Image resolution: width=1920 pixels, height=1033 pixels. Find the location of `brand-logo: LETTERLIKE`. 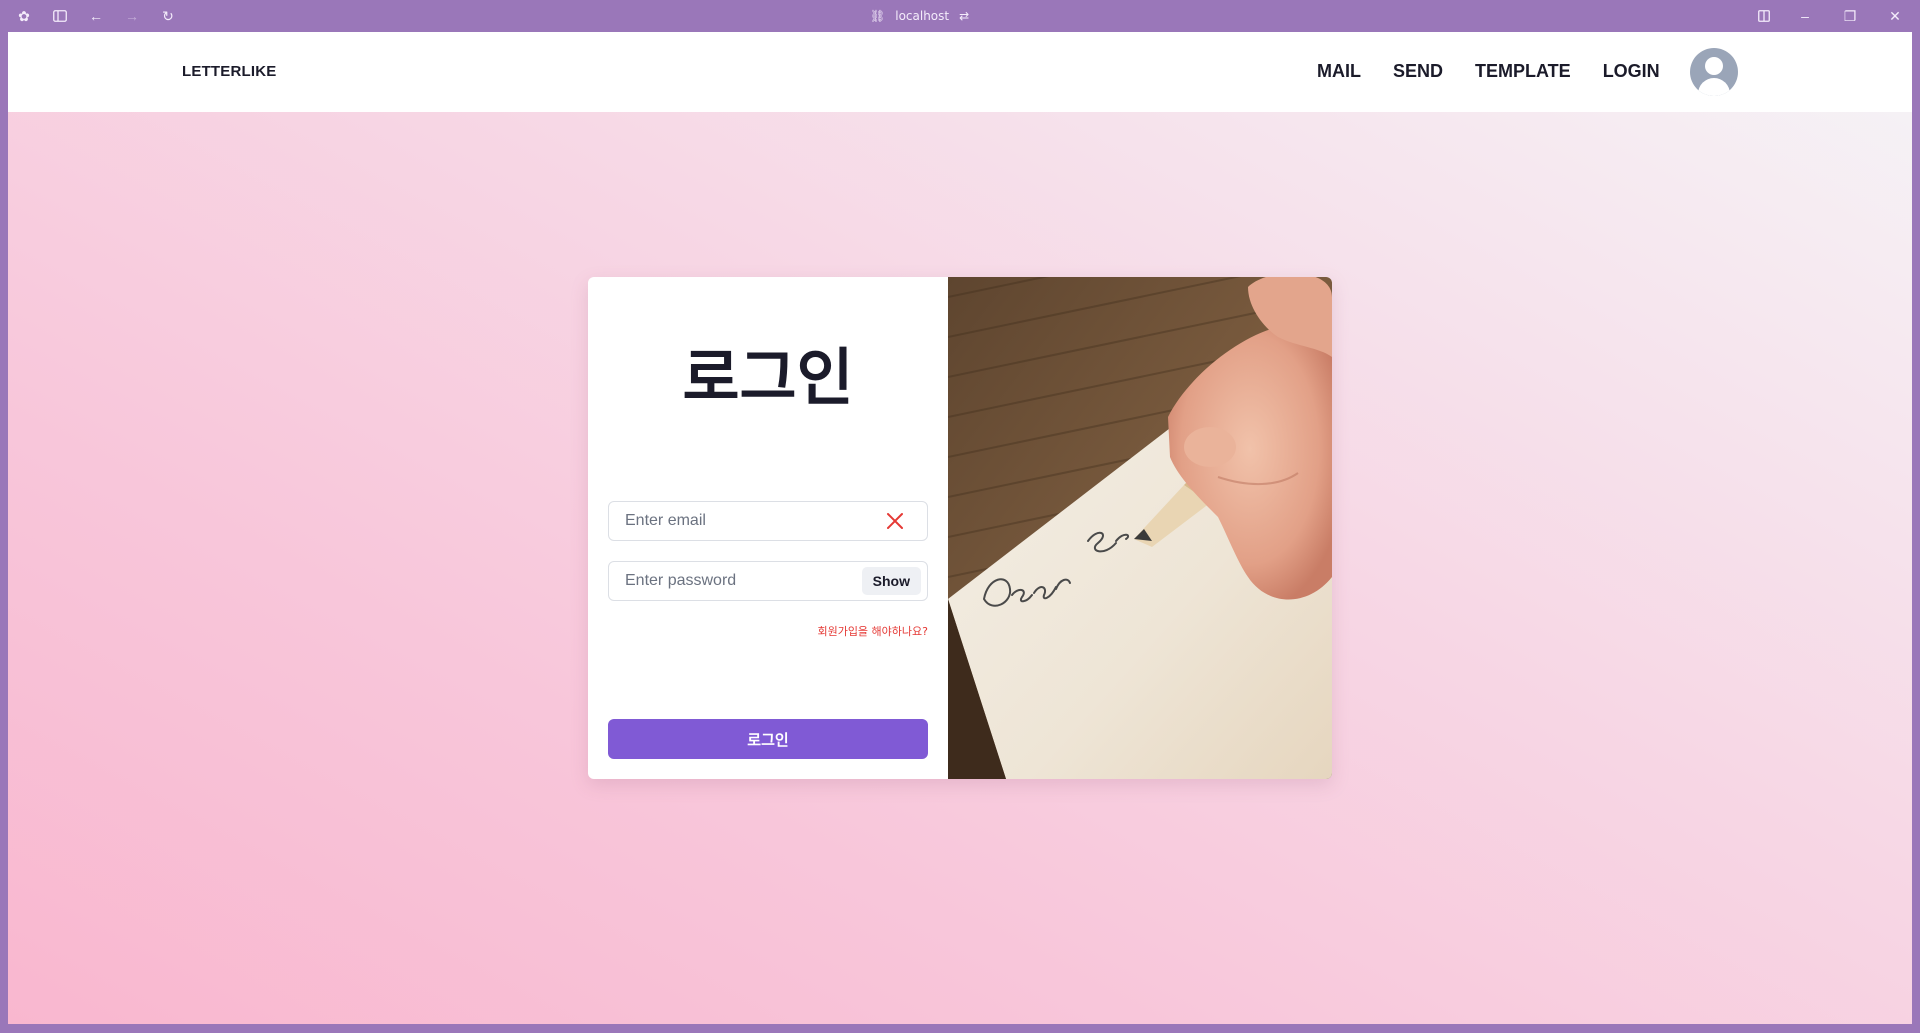

brand-logo: LETTERLIKE is located at coordinates (229, 71).